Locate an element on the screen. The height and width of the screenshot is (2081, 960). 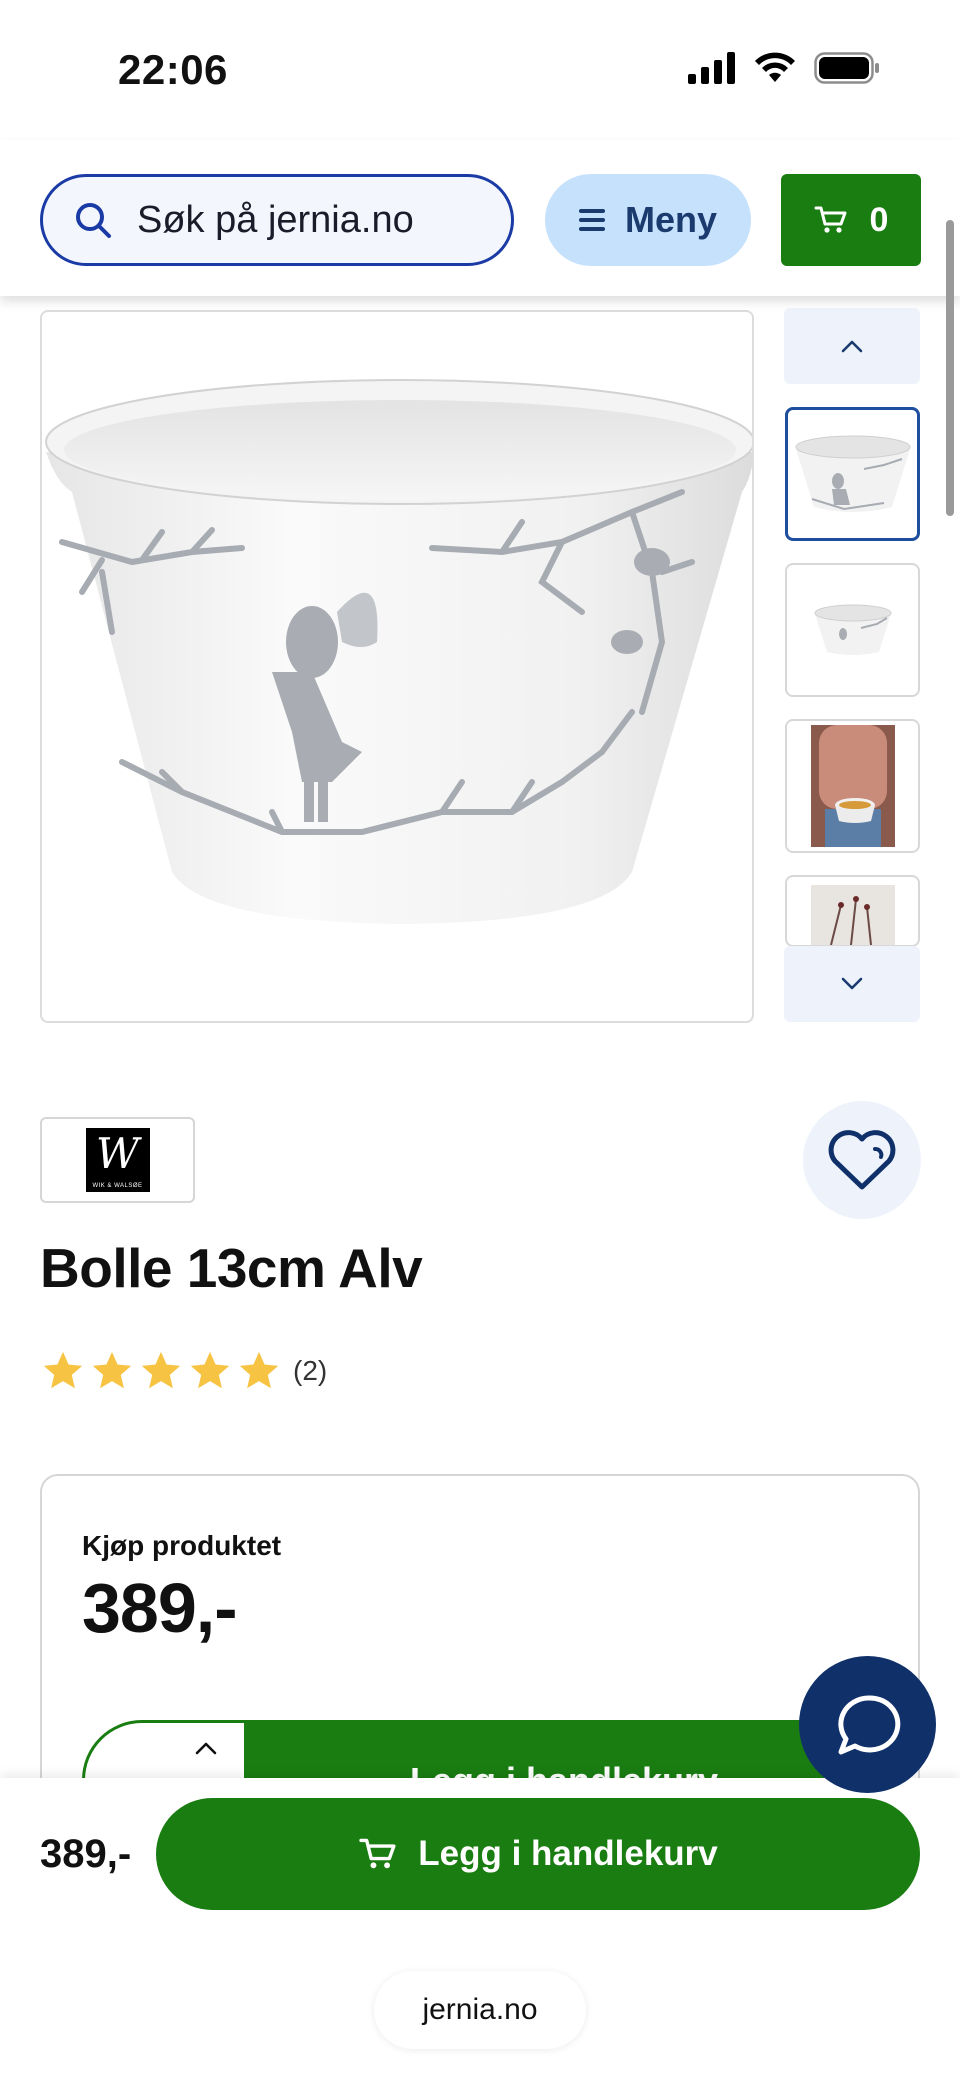
search-input: Søk på jernia.no is located at coordinates (277, 220).